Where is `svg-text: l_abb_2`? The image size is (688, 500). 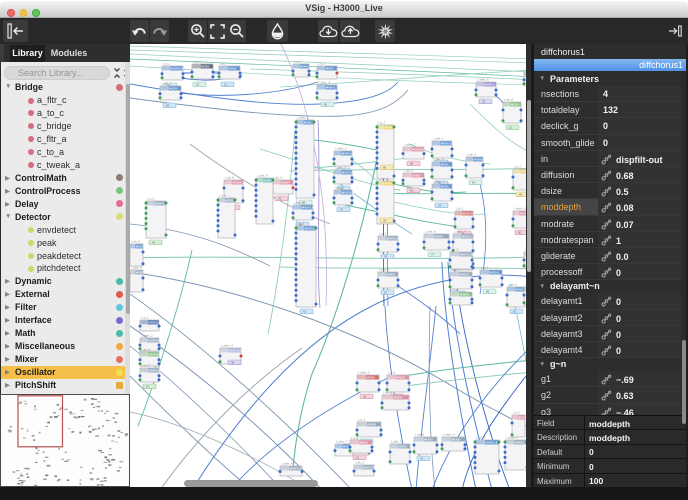 svg-text: l_abb_2 is located at coordinates (384, 270).